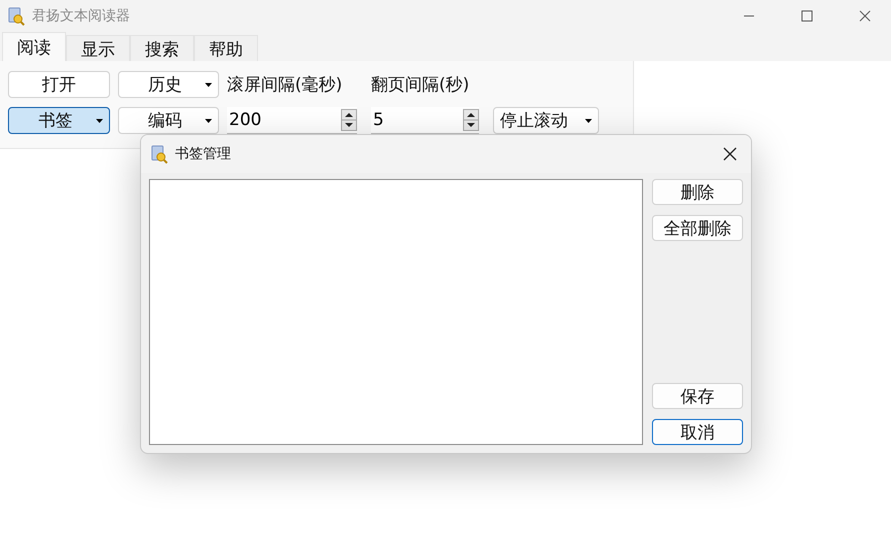 The width and height of the screenshot is (891, 559). What do you see at coordinates (168, 84) in the screenshot?
I see `dropdown-button: 历史` at bounding box center [168, 84].